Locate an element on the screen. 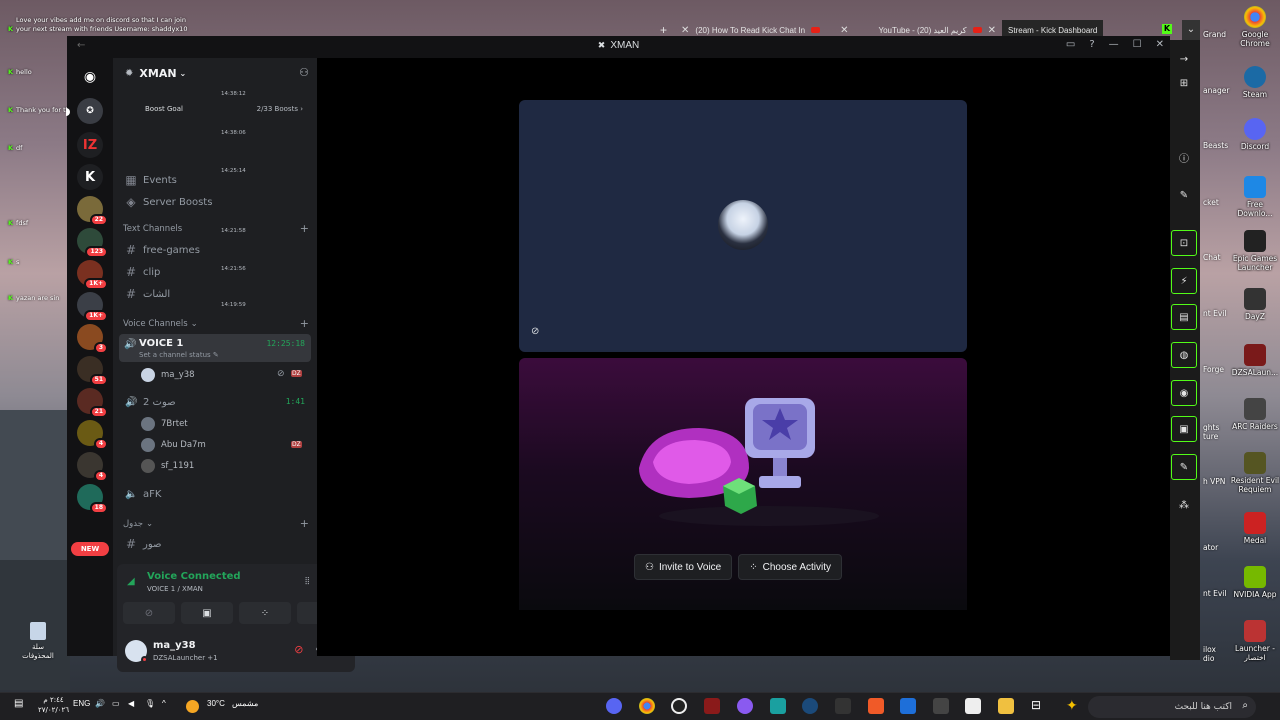 The height and width of the screenshot is (720, 1280). capture-icon: ⊡ is located at coordinates (1184, 243).